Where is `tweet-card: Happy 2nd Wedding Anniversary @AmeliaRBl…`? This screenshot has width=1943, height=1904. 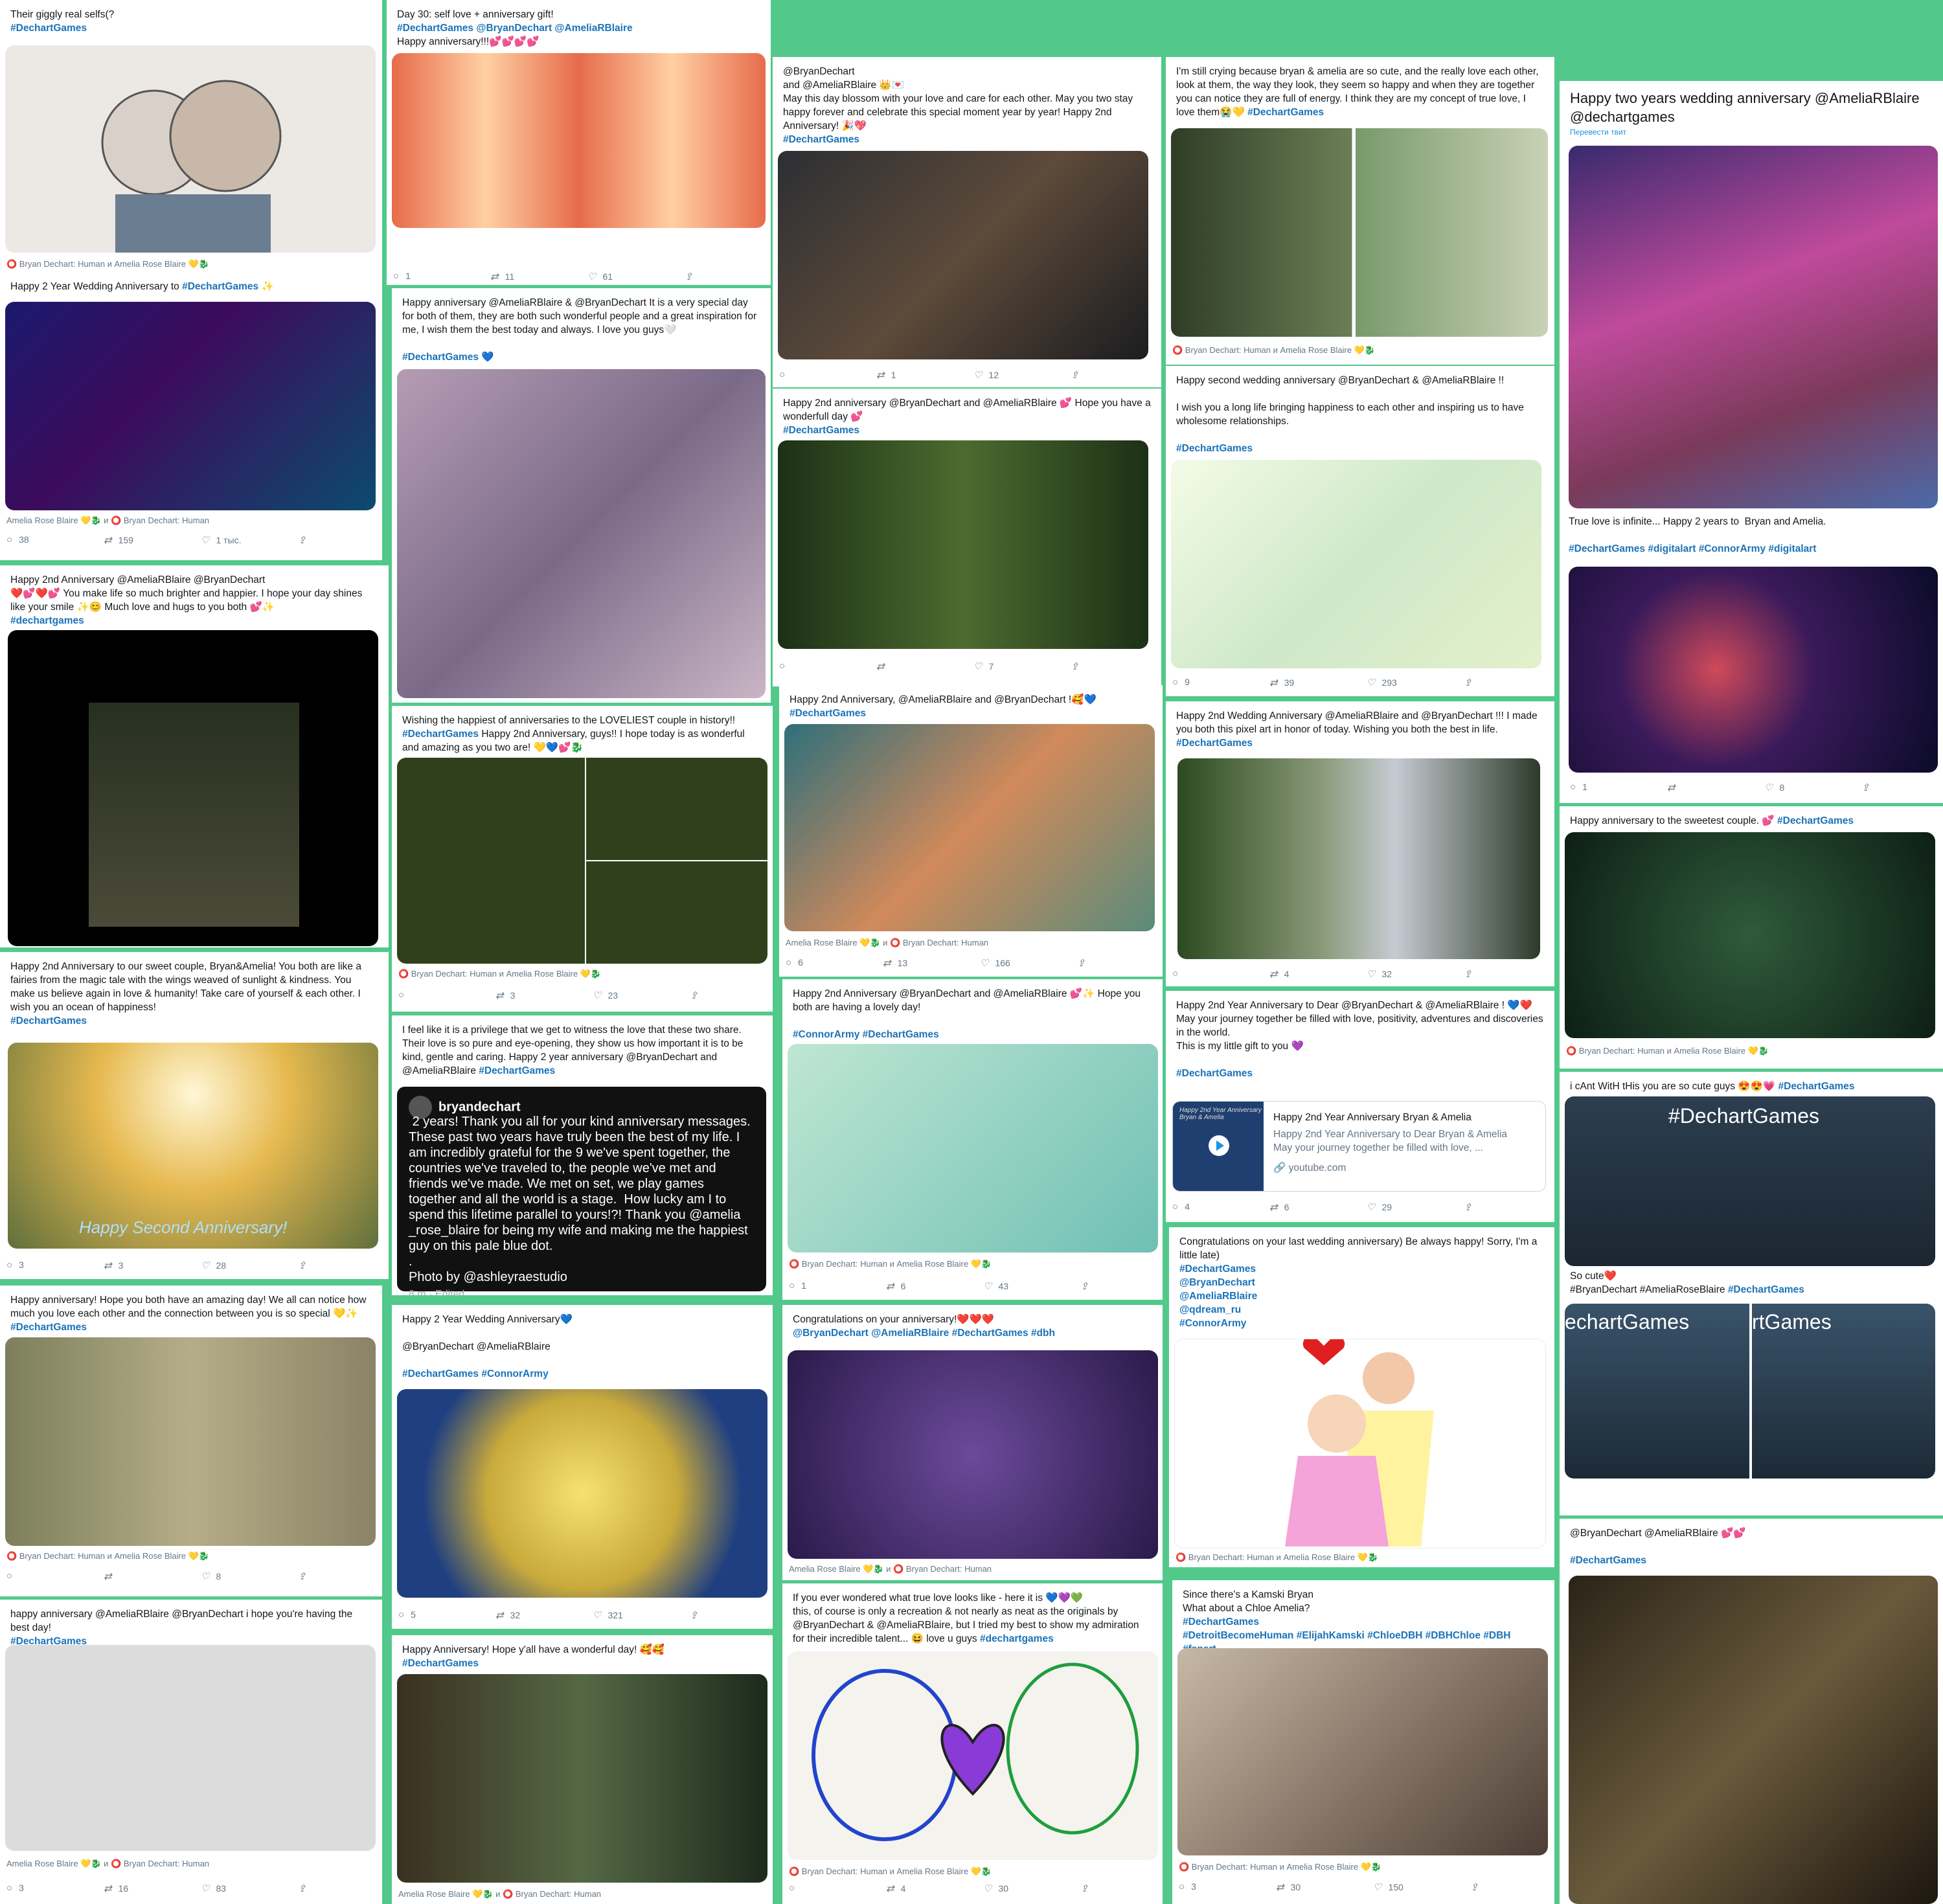 tweet-card: Happy 2nd Wedding Anniversary @AmeliaRBl… is located at coordinates (1360, 844).